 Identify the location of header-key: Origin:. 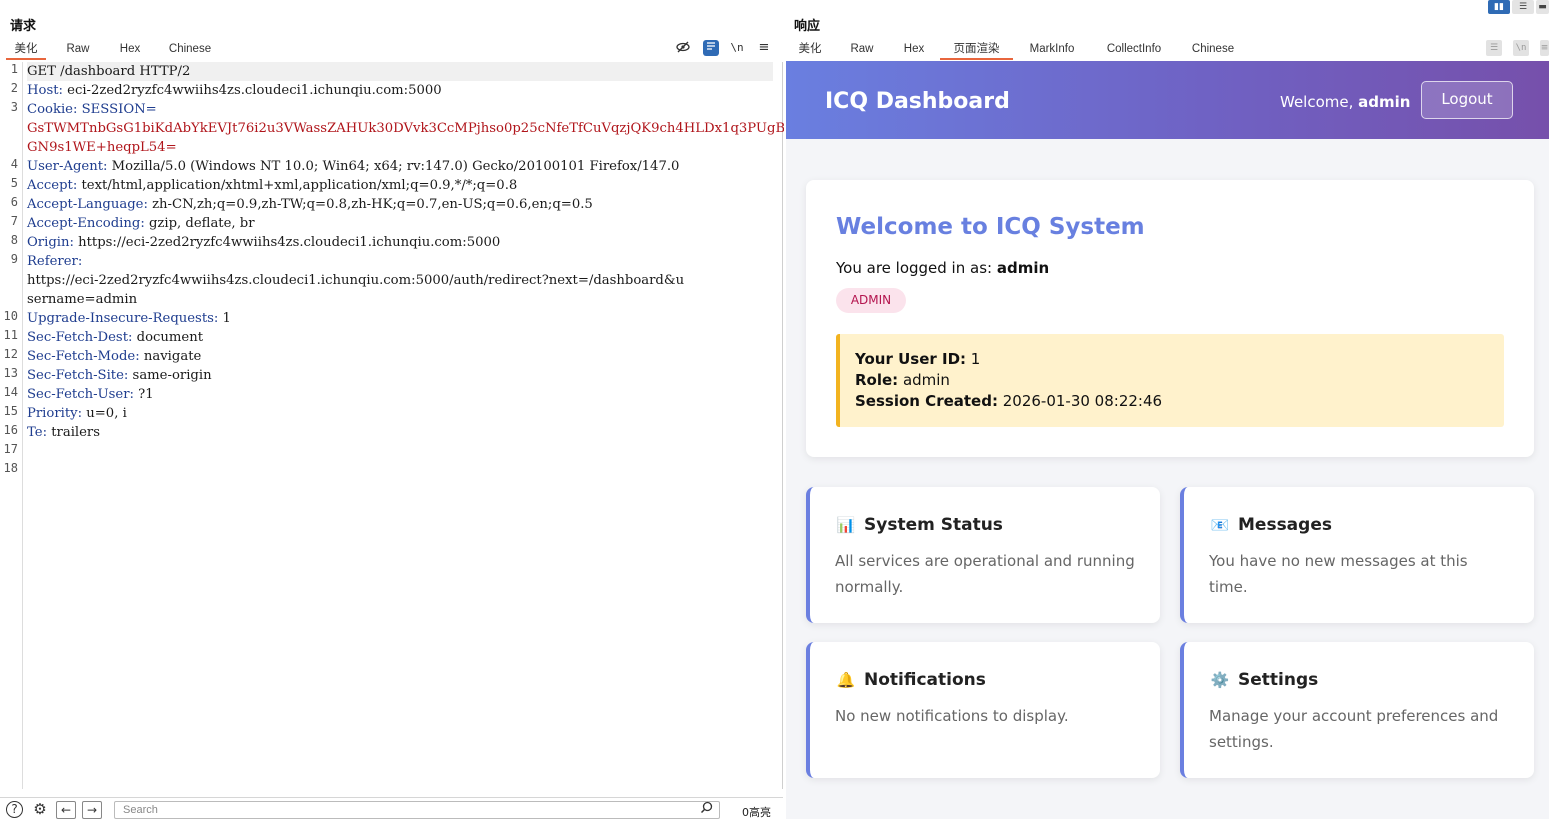
(50, 242).